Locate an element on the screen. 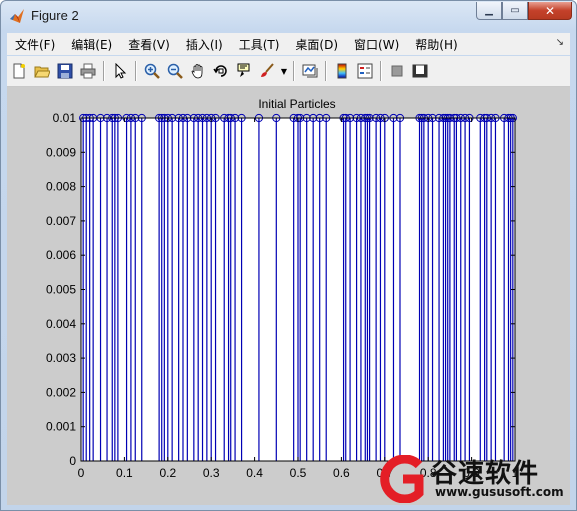 The height and width of the screenshot is (511, 577). dropdown-arrow-icon: ▼ is located at coordinates (284, 71).